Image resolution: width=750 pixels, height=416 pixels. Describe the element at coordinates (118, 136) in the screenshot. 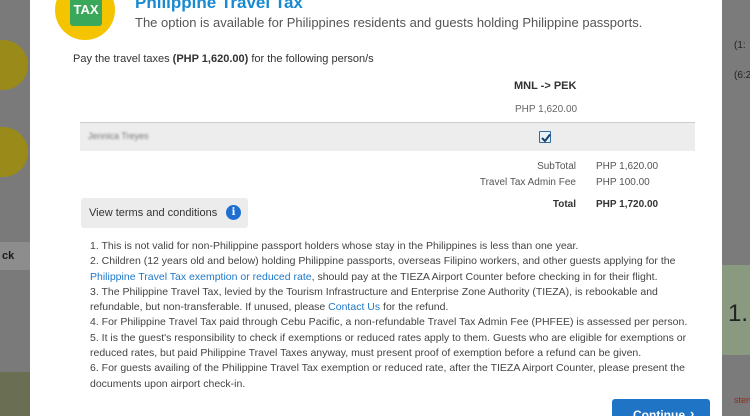

I see `passenger-name: Jennica Treyes` at that location.